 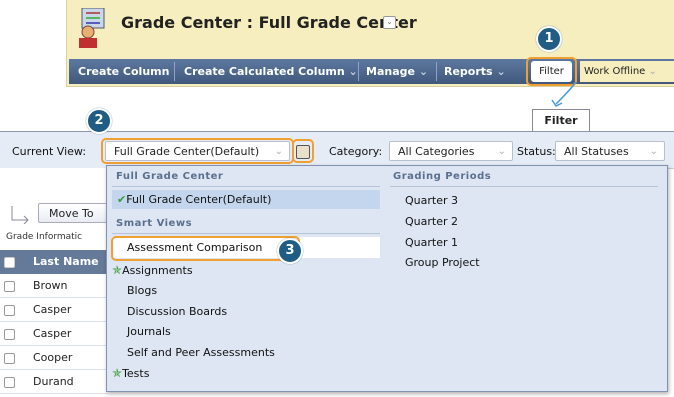 What do you see at coordinates (389, 22) in the screenshot?
I see `title-menu-chevron-icon: ⌄` at bounding box center [389, 22].